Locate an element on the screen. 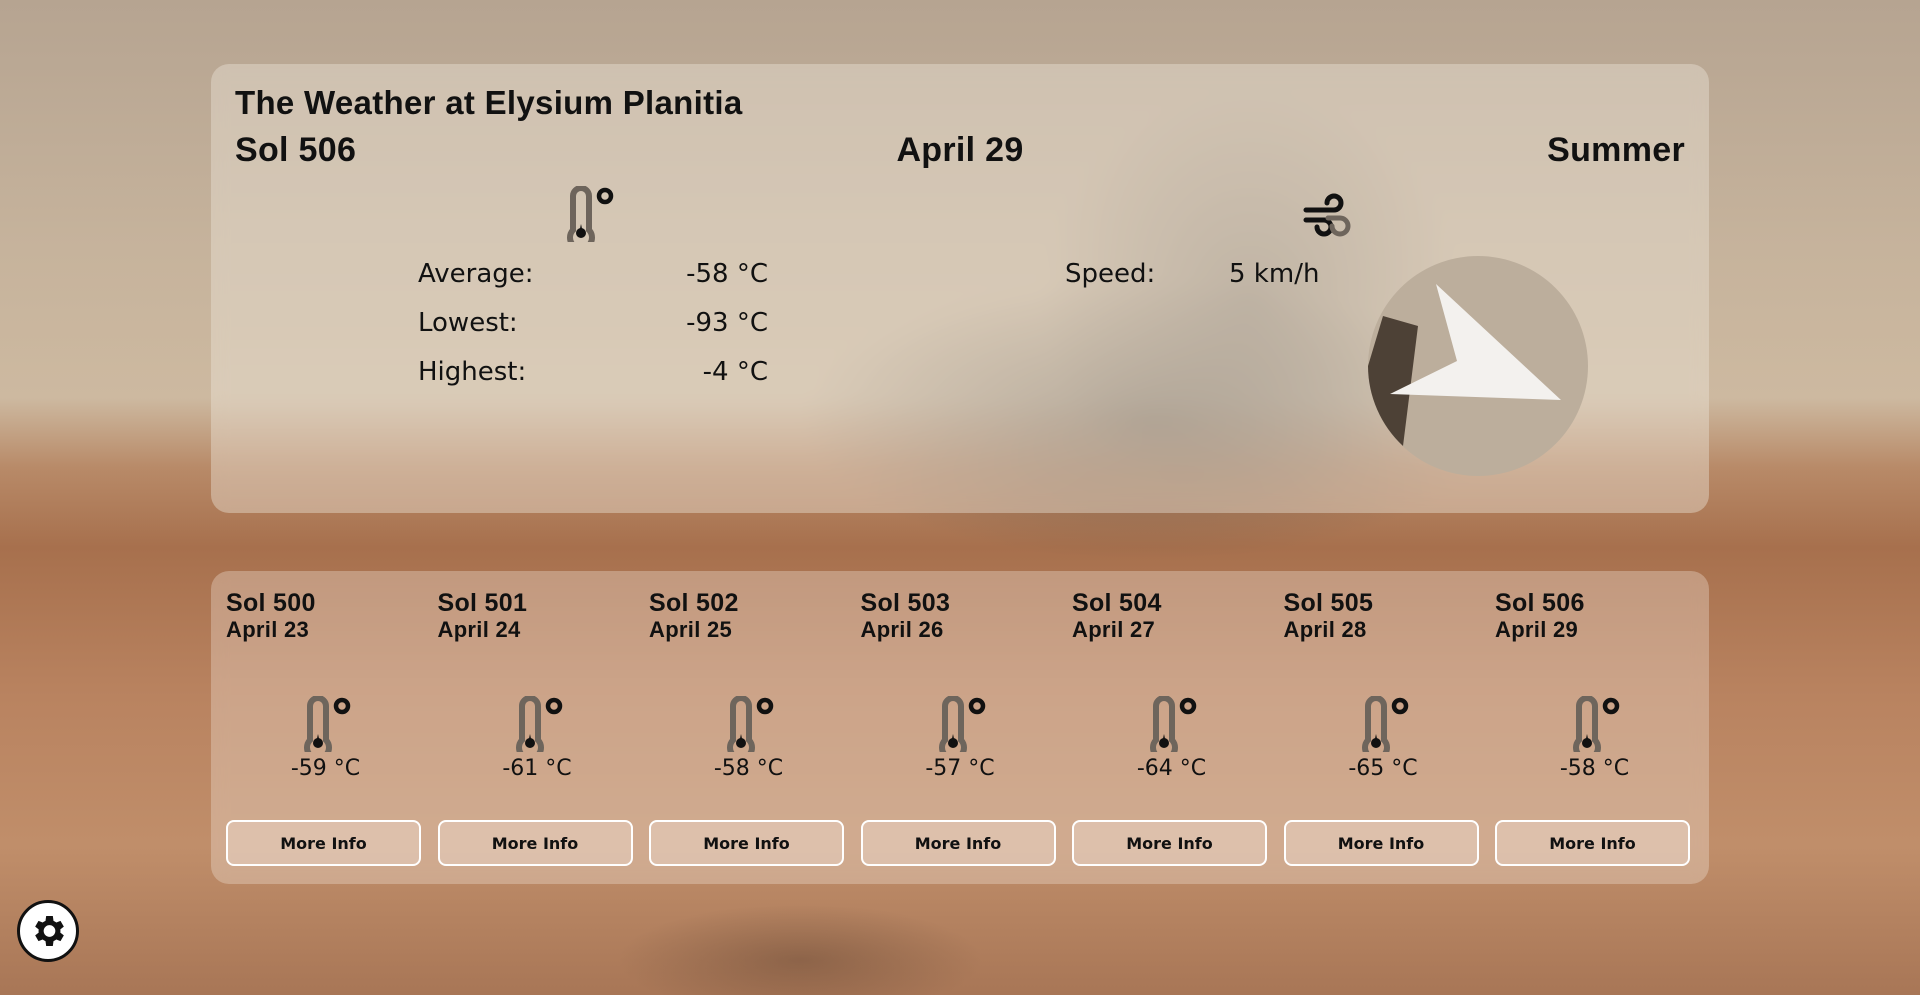  current-season: Summer is located at coordinates (1616, 150).